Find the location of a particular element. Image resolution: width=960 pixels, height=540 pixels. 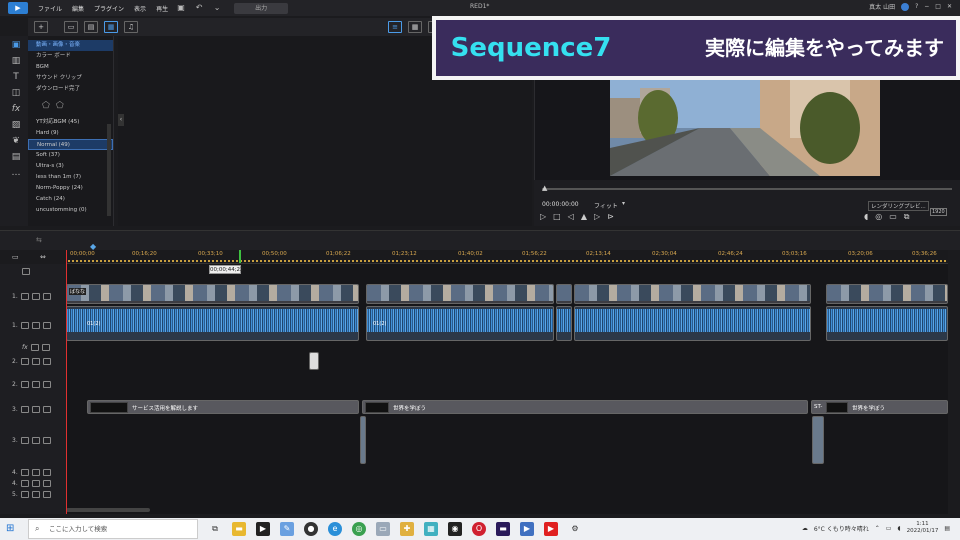

taskbar-clock: 1:11 2022/01/17 is located at coordinates (923, 528).